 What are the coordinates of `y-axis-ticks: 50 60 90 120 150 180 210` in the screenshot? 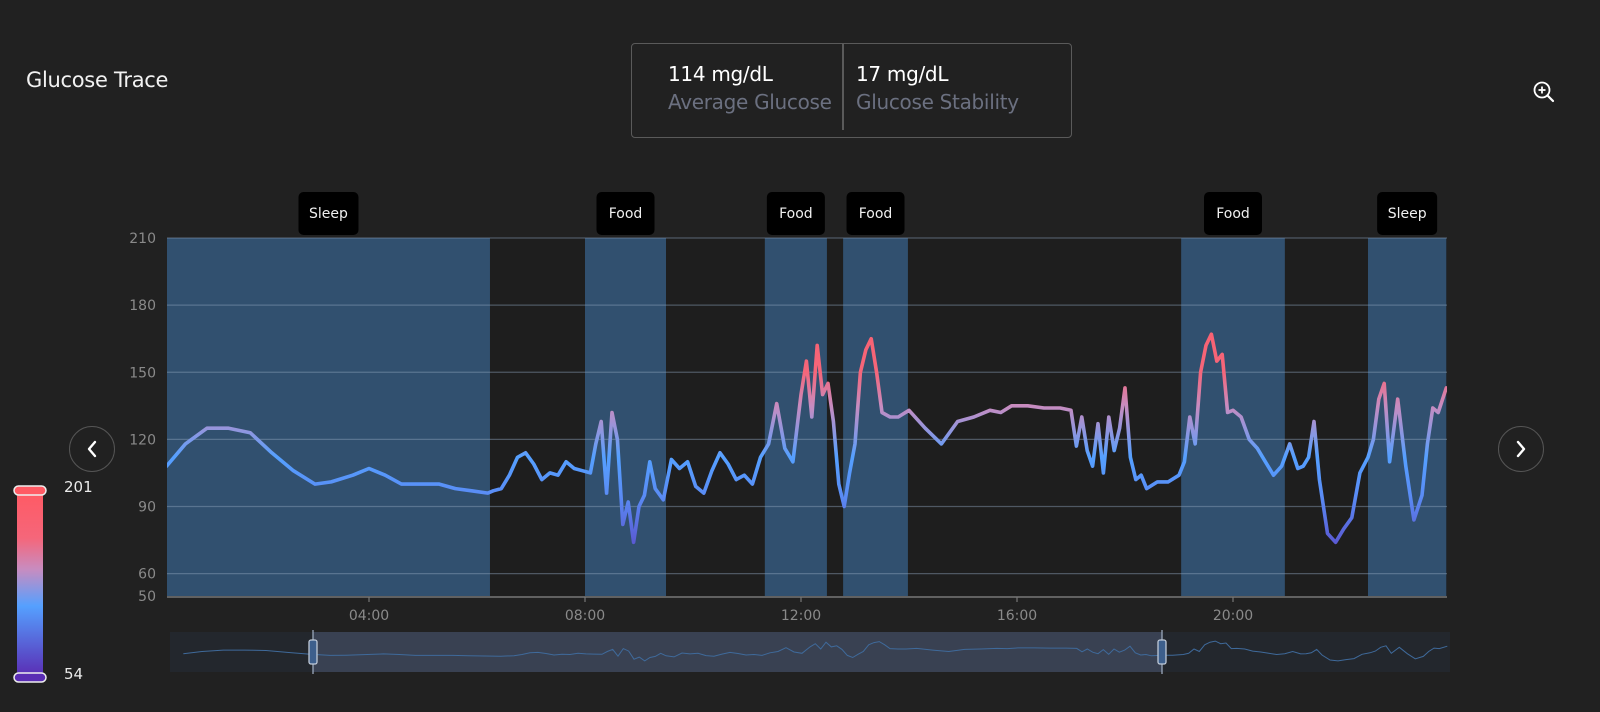 It's located at (142, 418).